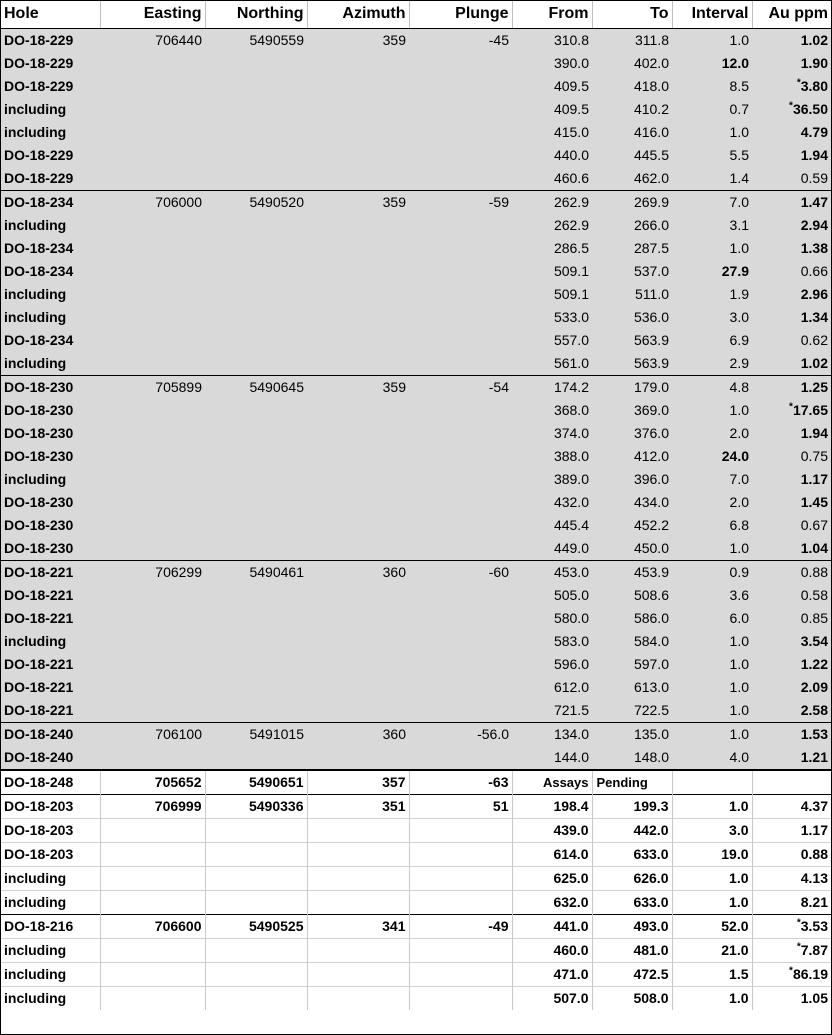 This screenshot has width=832, height=1035. Describe the element at coordinates (552, 687) in the screenshot. I see `cell-from: 612.0` at that location.